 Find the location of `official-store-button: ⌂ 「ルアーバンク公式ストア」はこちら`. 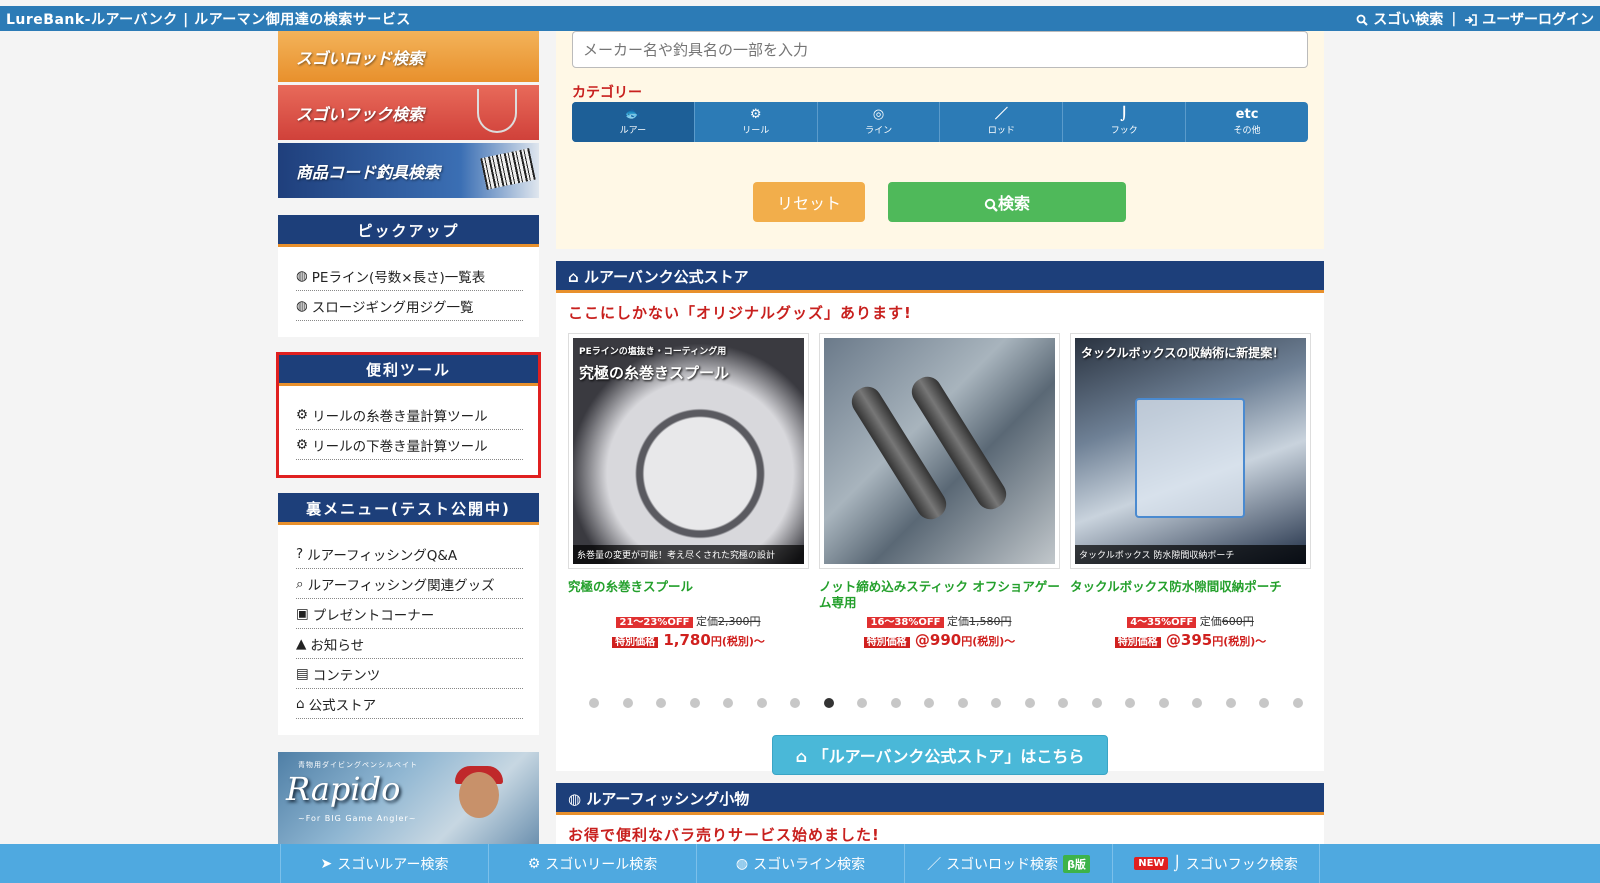

official-store-button: ⌂ 「ルアーバンク公式ストア」はこちら is located at coordinates (940, 755).